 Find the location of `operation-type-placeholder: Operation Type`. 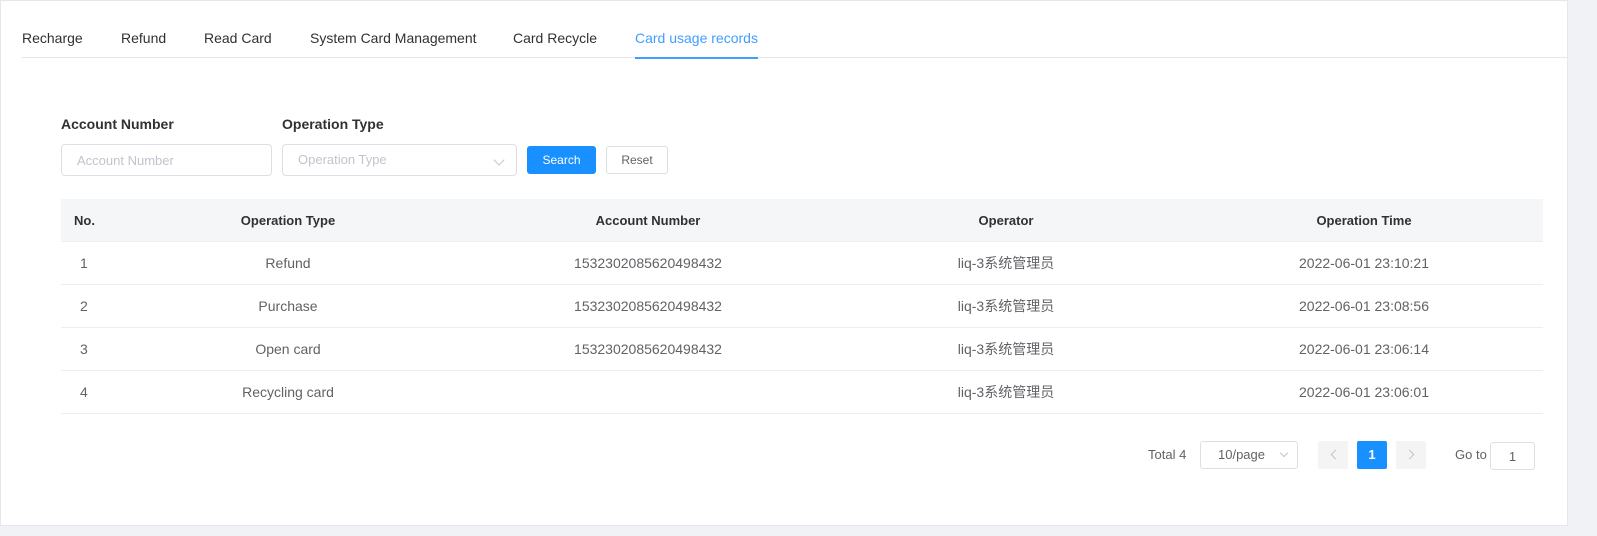

operation-type-placeholder: Operation Type is located at coordinates (342, 159).